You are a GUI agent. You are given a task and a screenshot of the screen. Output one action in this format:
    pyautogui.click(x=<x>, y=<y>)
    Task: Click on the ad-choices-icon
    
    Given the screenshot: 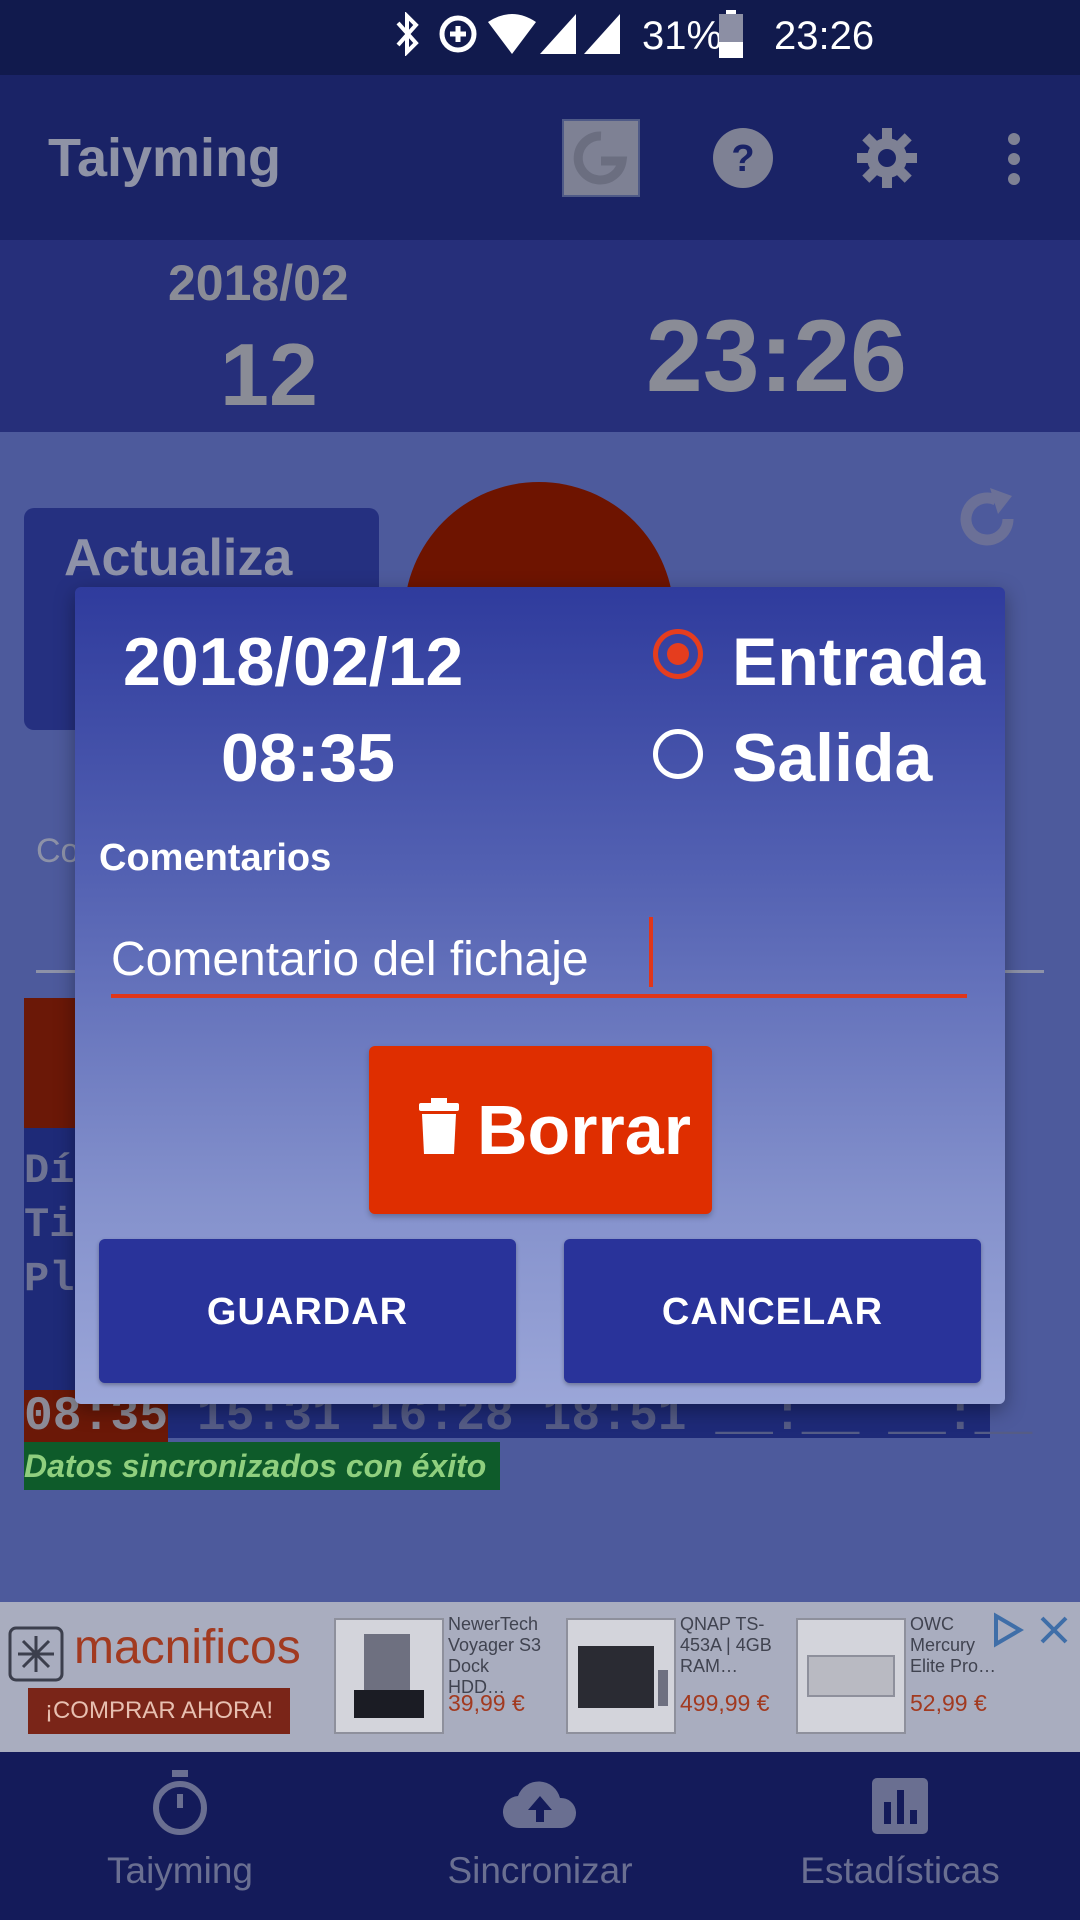 What is the action you would take?
    pyautogui.click(x=1008, y=1630)
    